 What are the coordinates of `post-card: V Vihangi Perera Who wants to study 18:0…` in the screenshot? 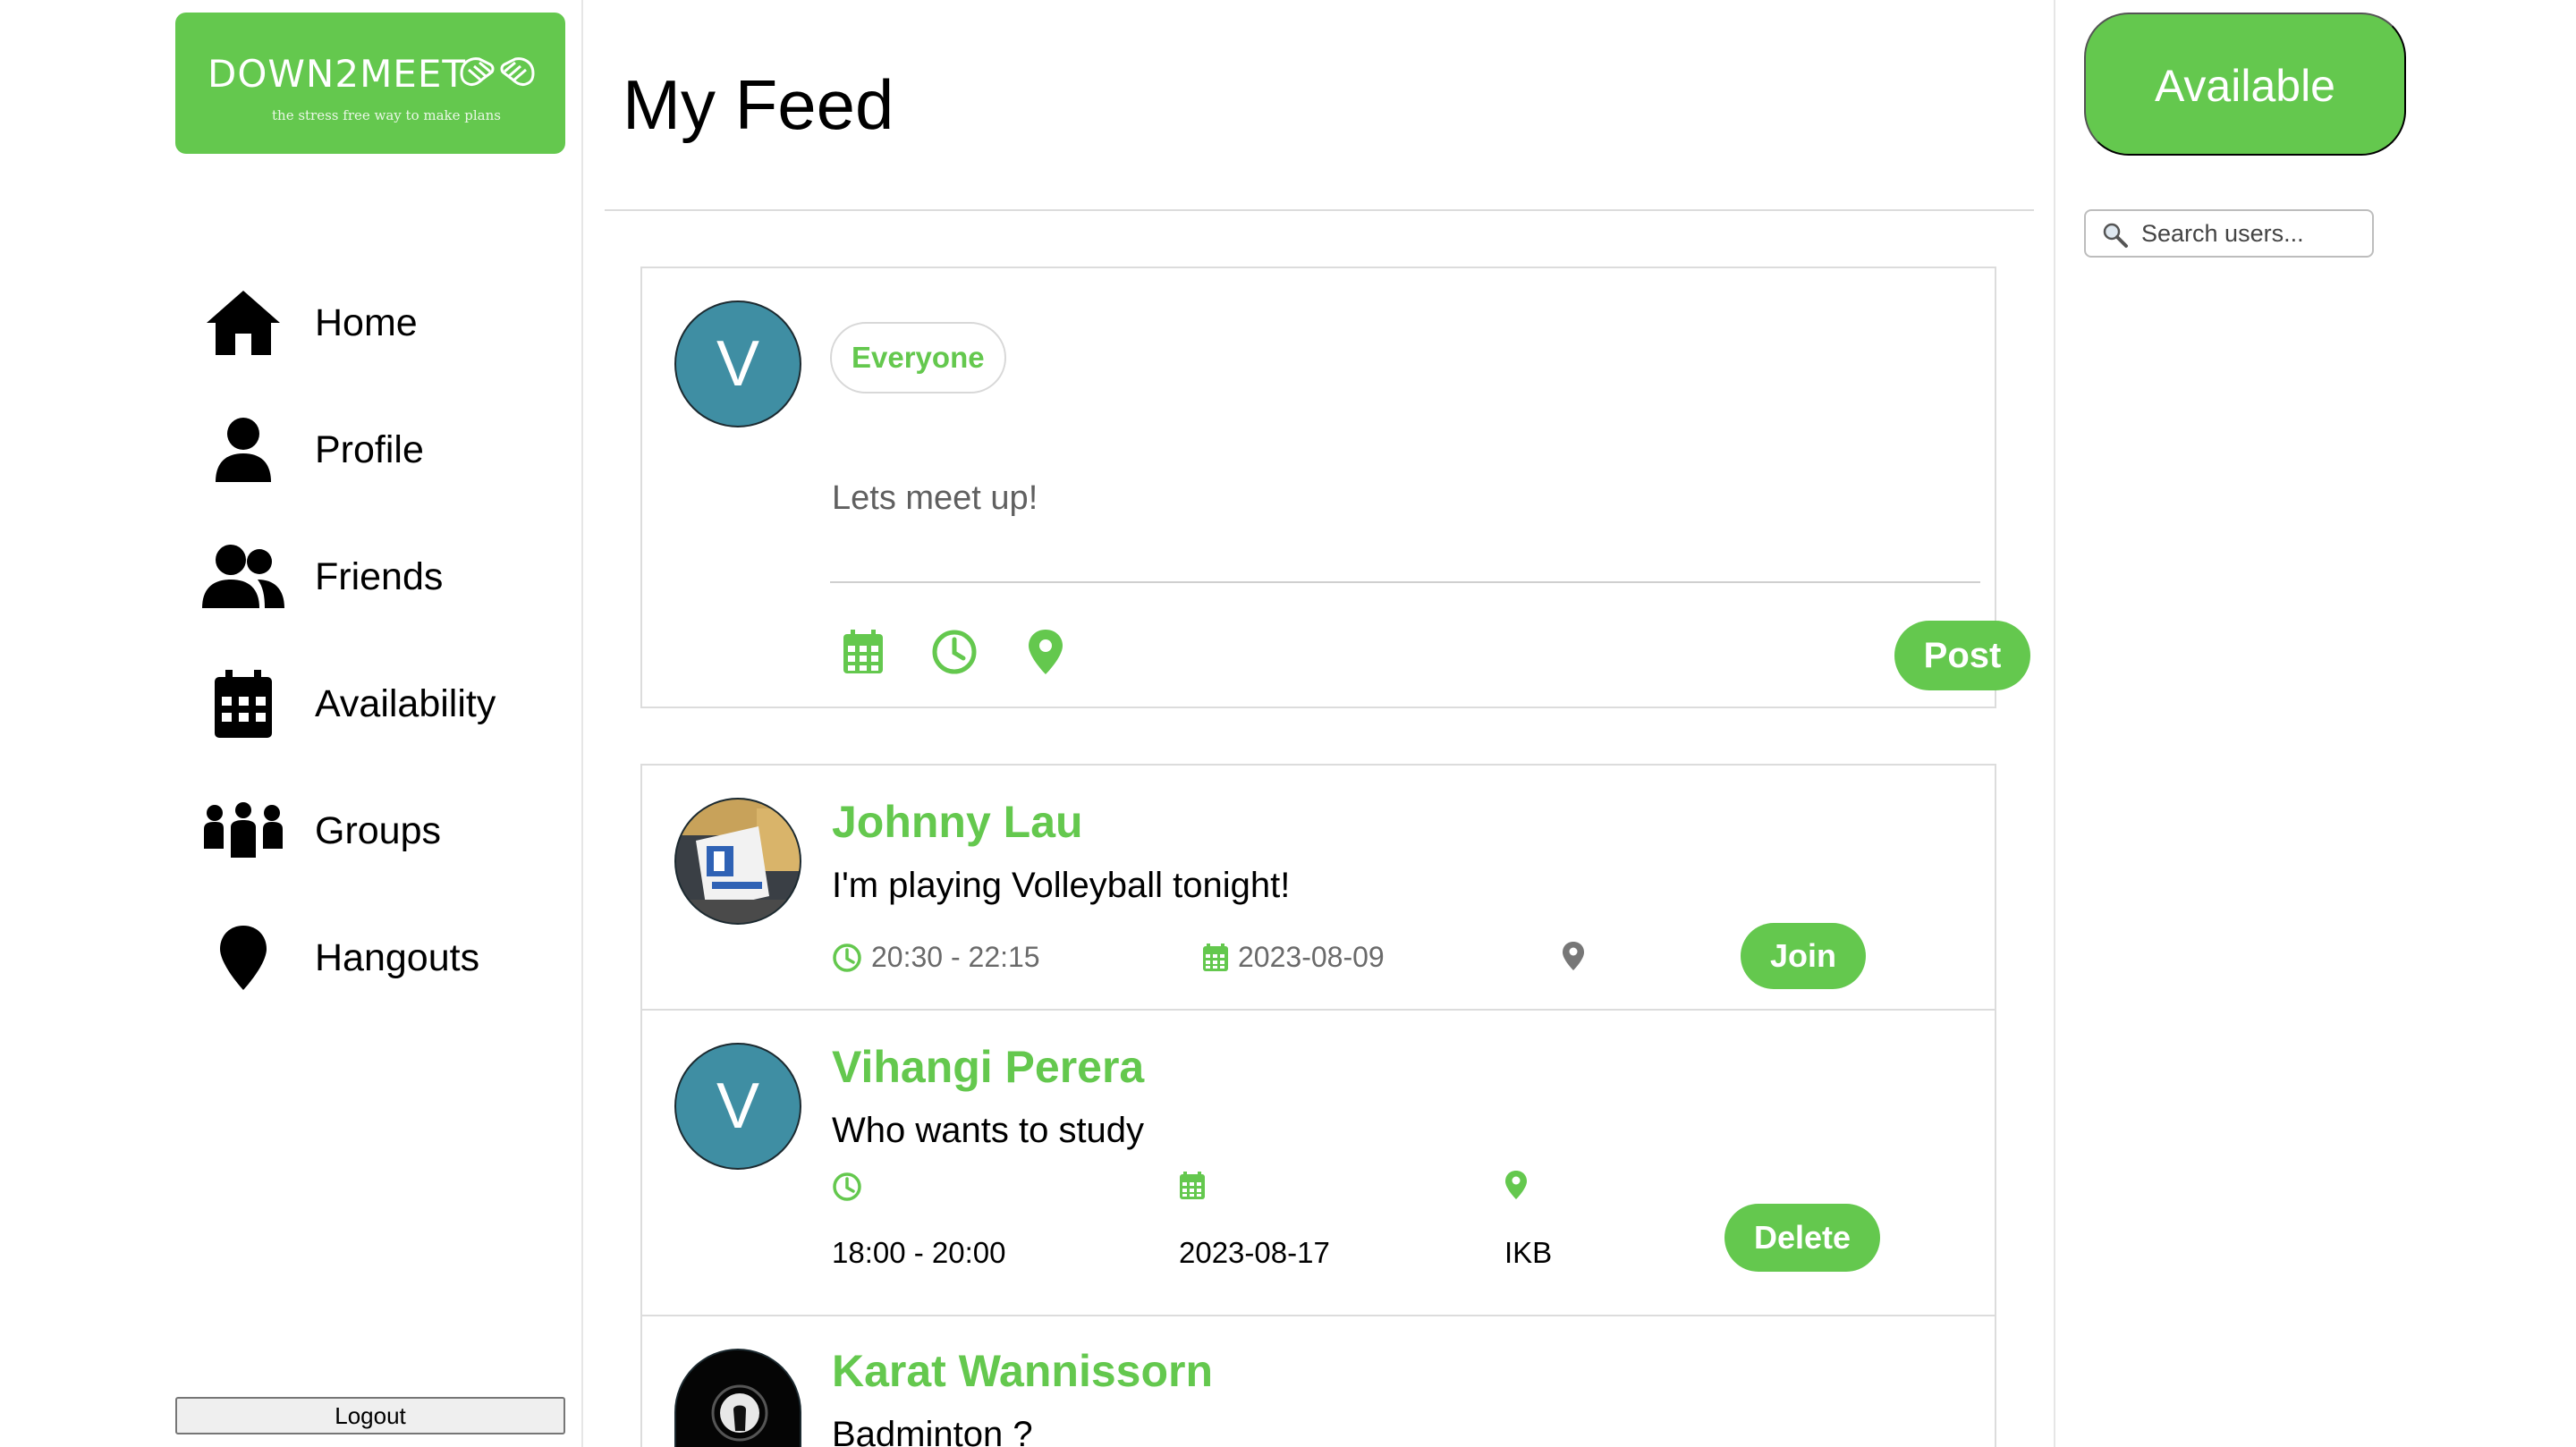 It's located at (1318, 1162).